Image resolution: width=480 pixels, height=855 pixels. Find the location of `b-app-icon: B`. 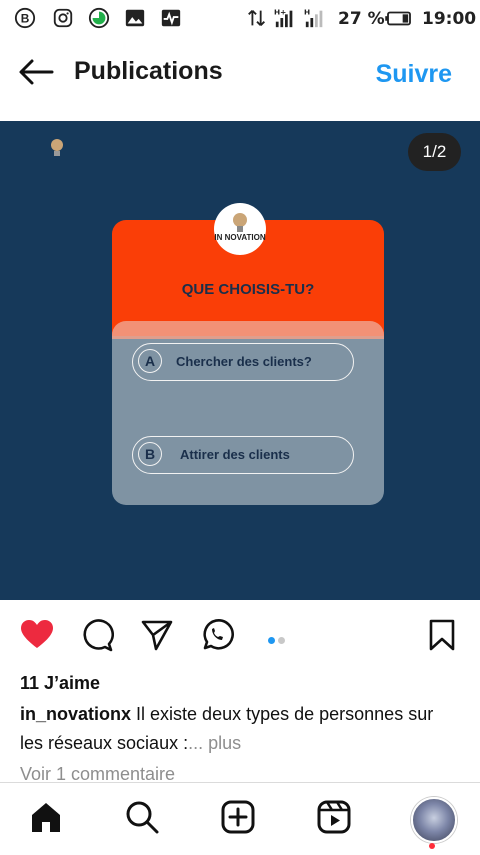

b-app-icon: B is located at coordinates (25, 18).